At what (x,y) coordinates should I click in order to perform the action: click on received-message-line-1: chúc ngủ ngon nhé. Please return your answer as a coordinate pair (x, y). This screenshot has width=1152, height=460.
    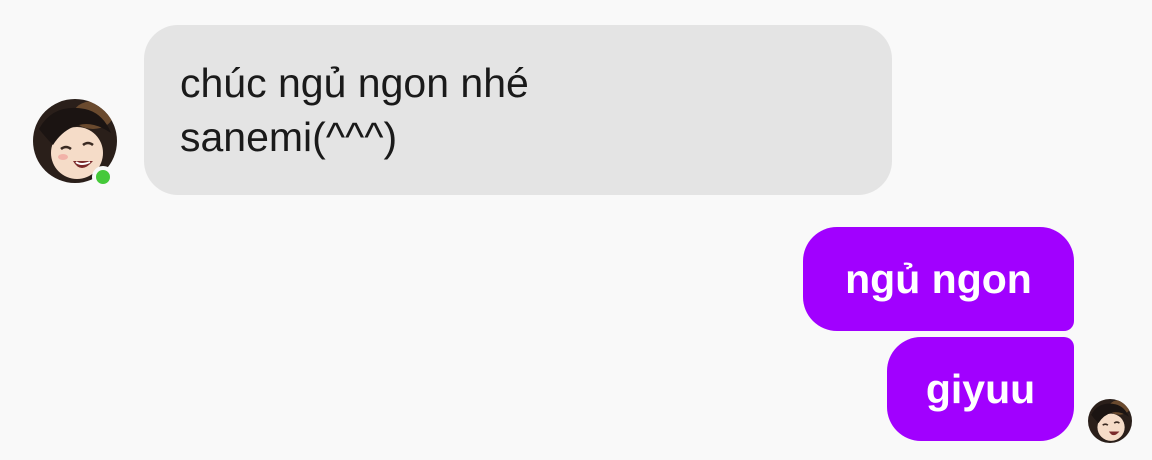
    Looking at the image, I should click on (354, 83).